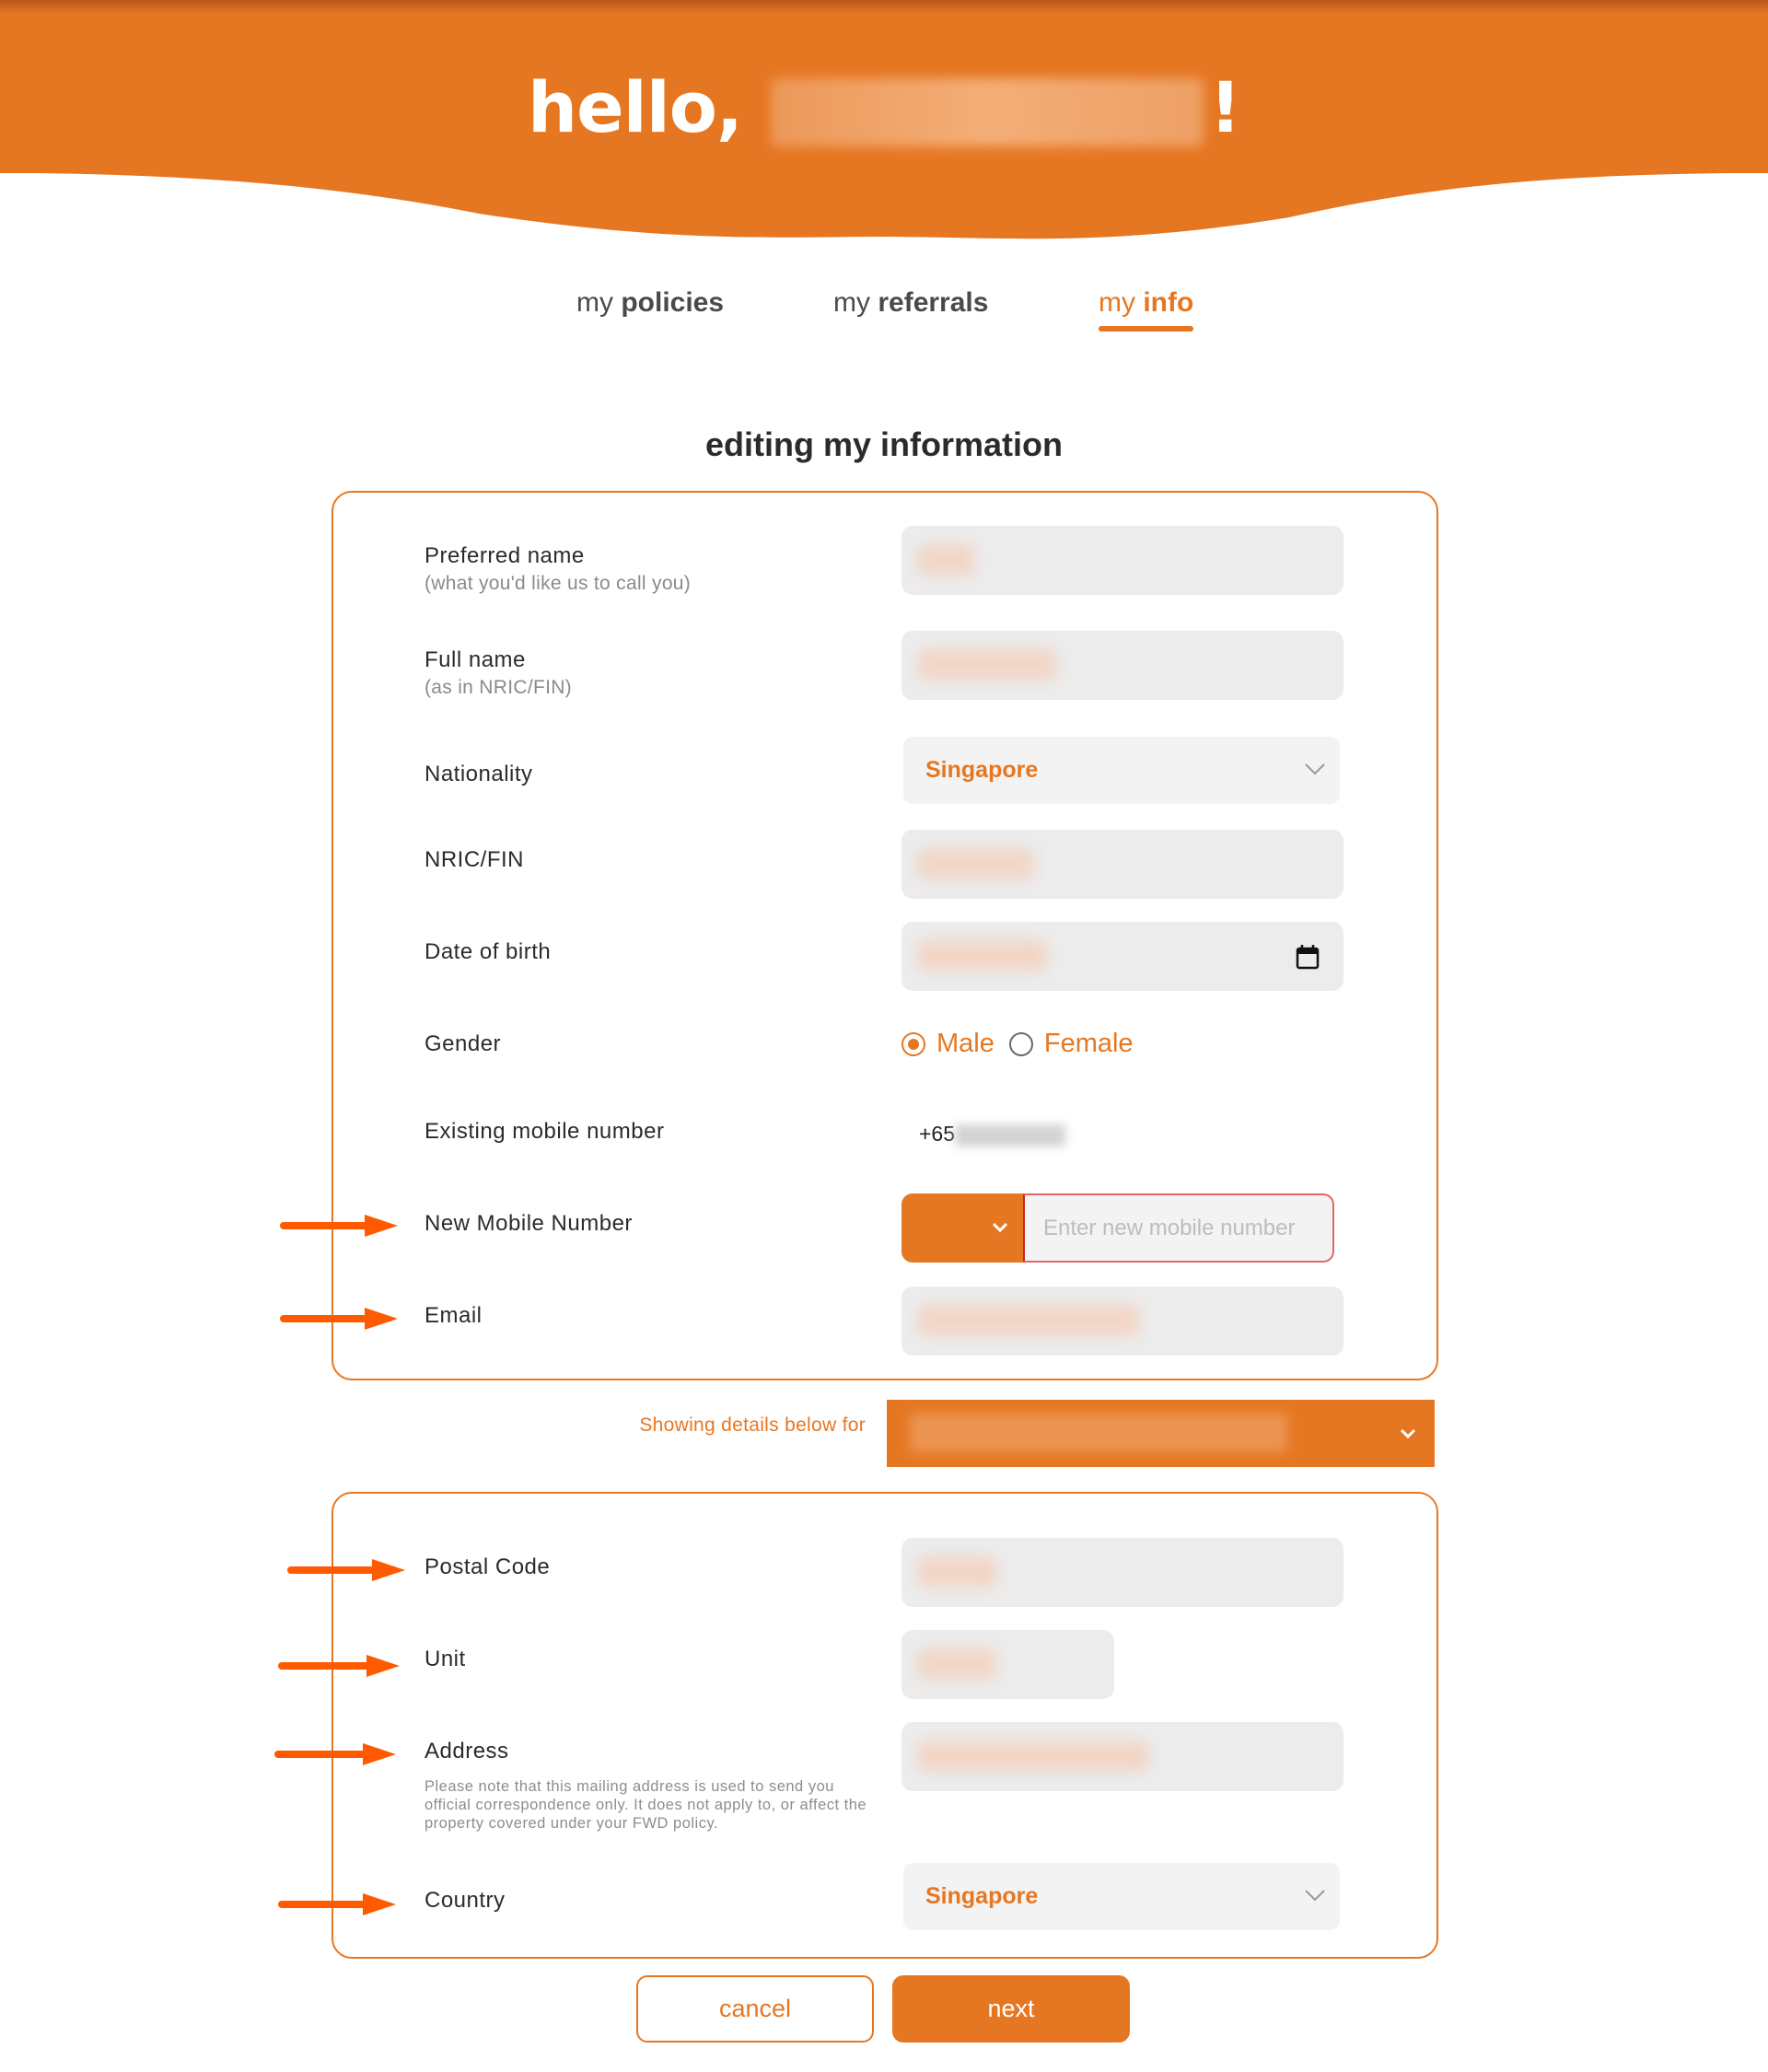 The image size is (1768, 2072). Describe the element at coordinates (1121, 770) in the screenshot. I see `nationality-select: Singapore` at that location.